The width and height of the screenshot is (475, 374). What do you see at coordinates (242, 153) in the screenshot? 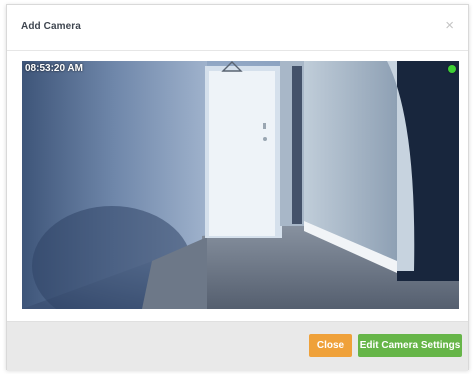
I see `door` at bounding box center [242, 153].